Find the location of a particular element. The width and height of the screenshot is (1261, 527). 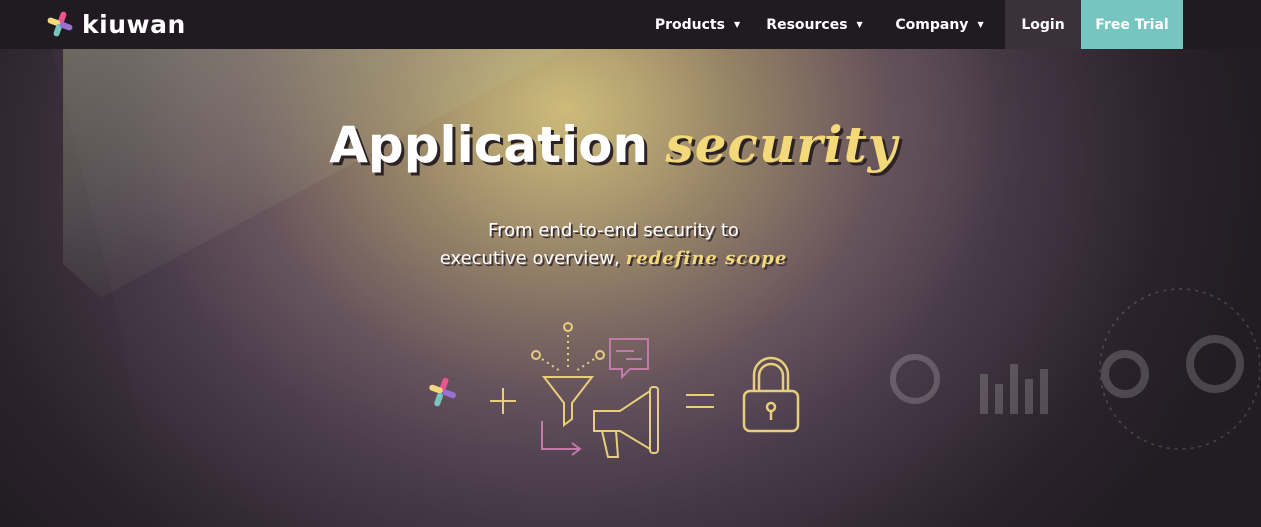

hero-subtitle-line2-wrap: executive overview, redefine scope is located at coordinates (622, 259).